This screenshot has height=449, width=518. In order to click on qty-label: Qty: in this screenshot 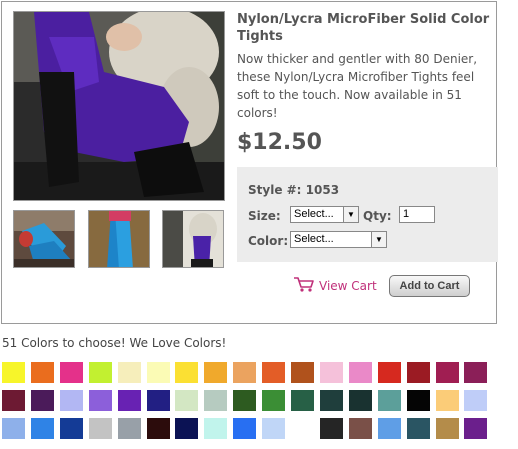, I will do `click(377, 216)`.